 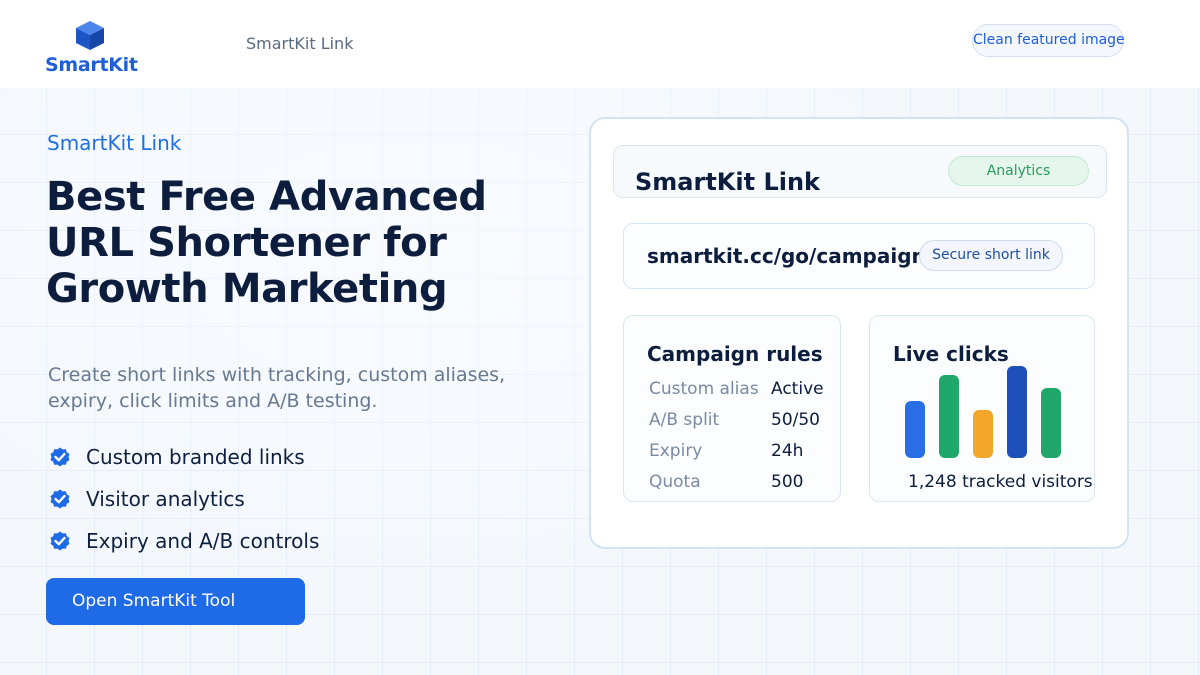 What do you see at coordinates (744, 421) in the screenshot?
I see `rule-row: A/B split 50/50` at bounding box center [744, 421].